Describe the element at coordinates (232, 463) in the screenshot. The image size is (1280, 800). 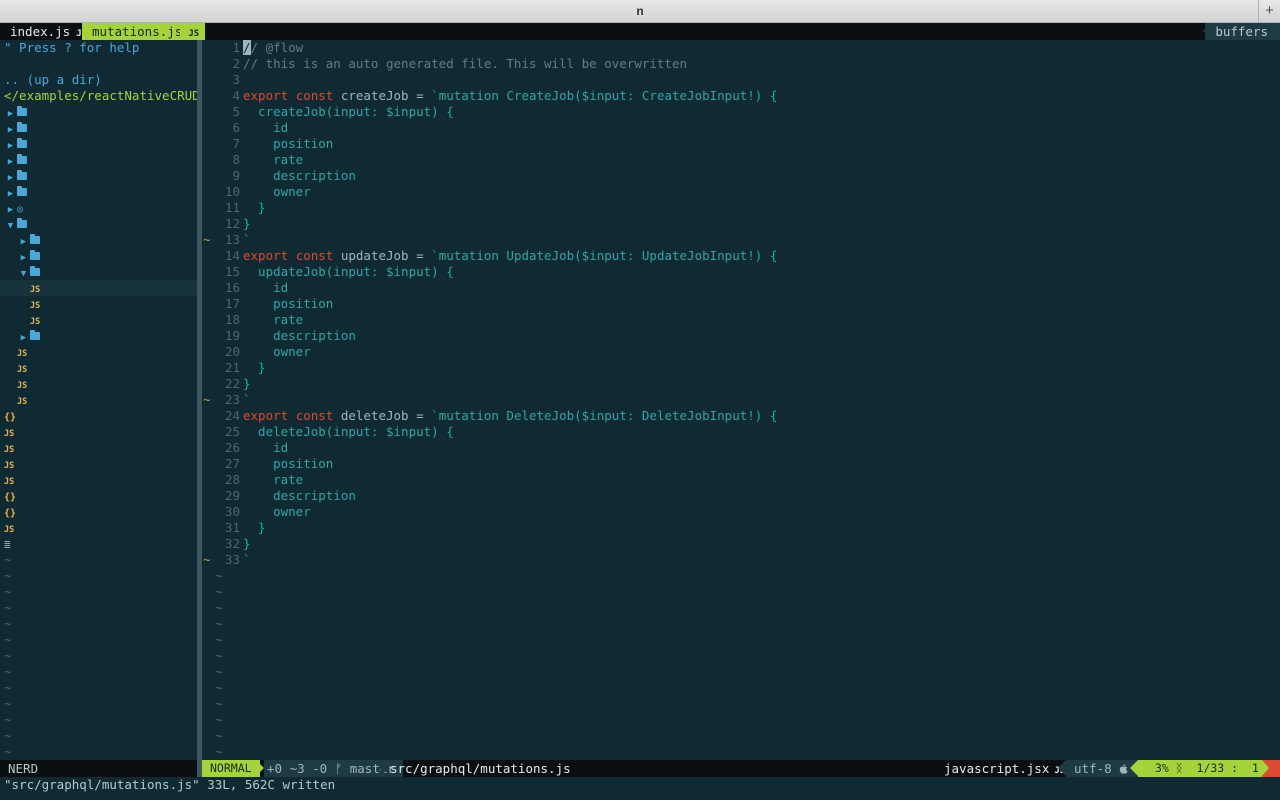
I see `line-number: 27` at that location.